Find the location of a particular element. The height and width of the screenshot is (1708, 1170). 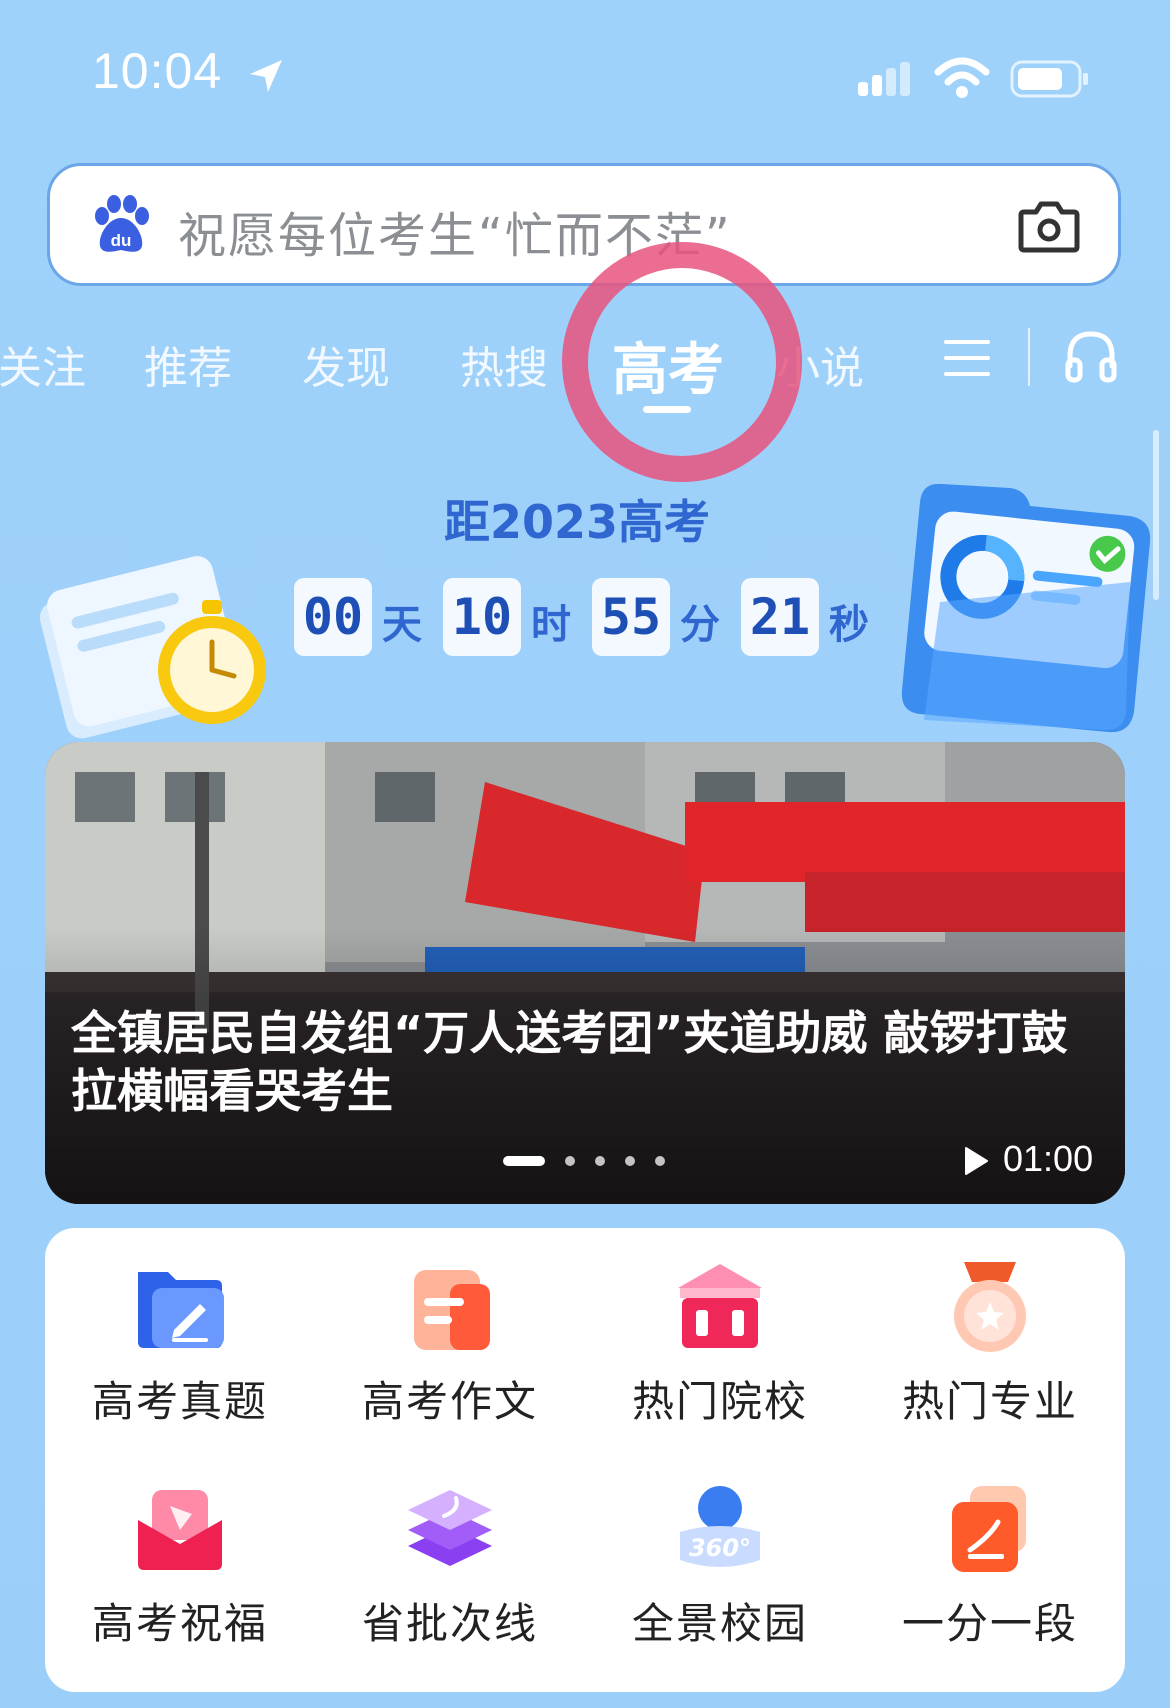

grid-item-gaokao-blessing: 高考祝福 is located at coordinates (180, 1550).